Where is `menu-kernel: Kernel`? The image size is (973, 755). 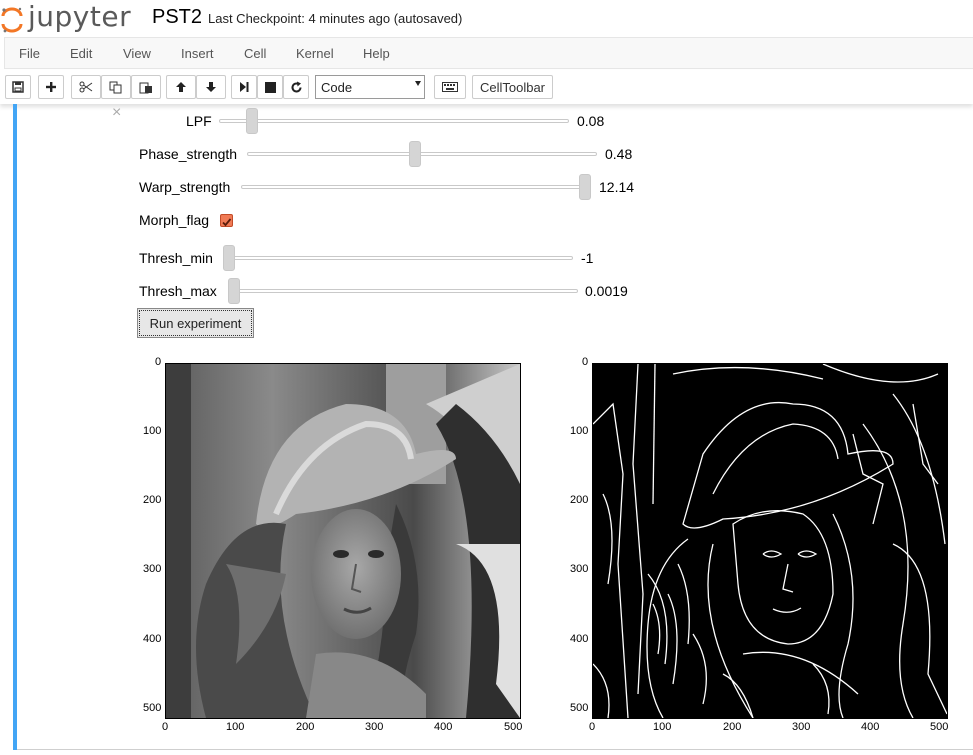
menu-kernel: Kernel is located at coordinates (315, 53).